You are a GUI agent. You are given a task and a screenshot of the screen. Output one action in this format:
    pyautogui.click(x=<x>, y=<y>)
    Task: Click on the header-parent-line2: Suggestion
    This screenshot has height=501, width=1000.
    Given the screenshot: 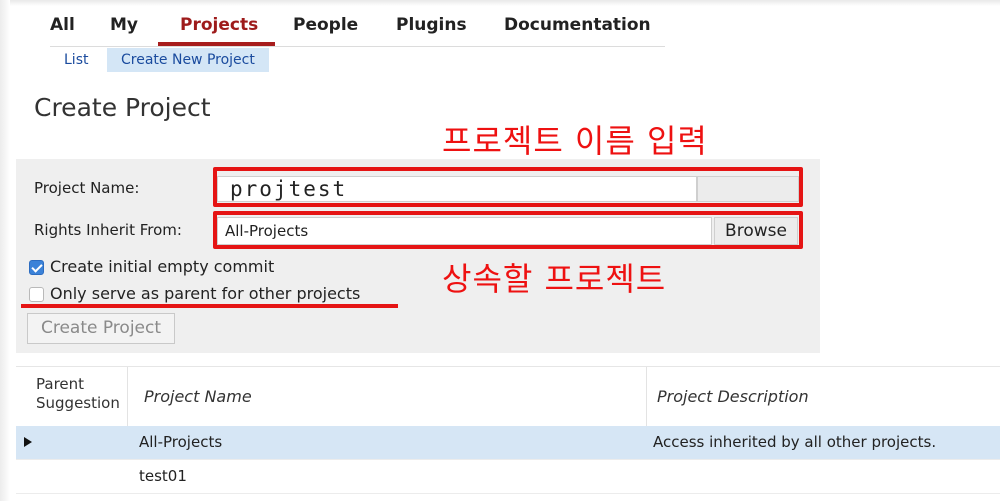 What is the action you would take?
    pyautogui.click(x=78, y=403)
    